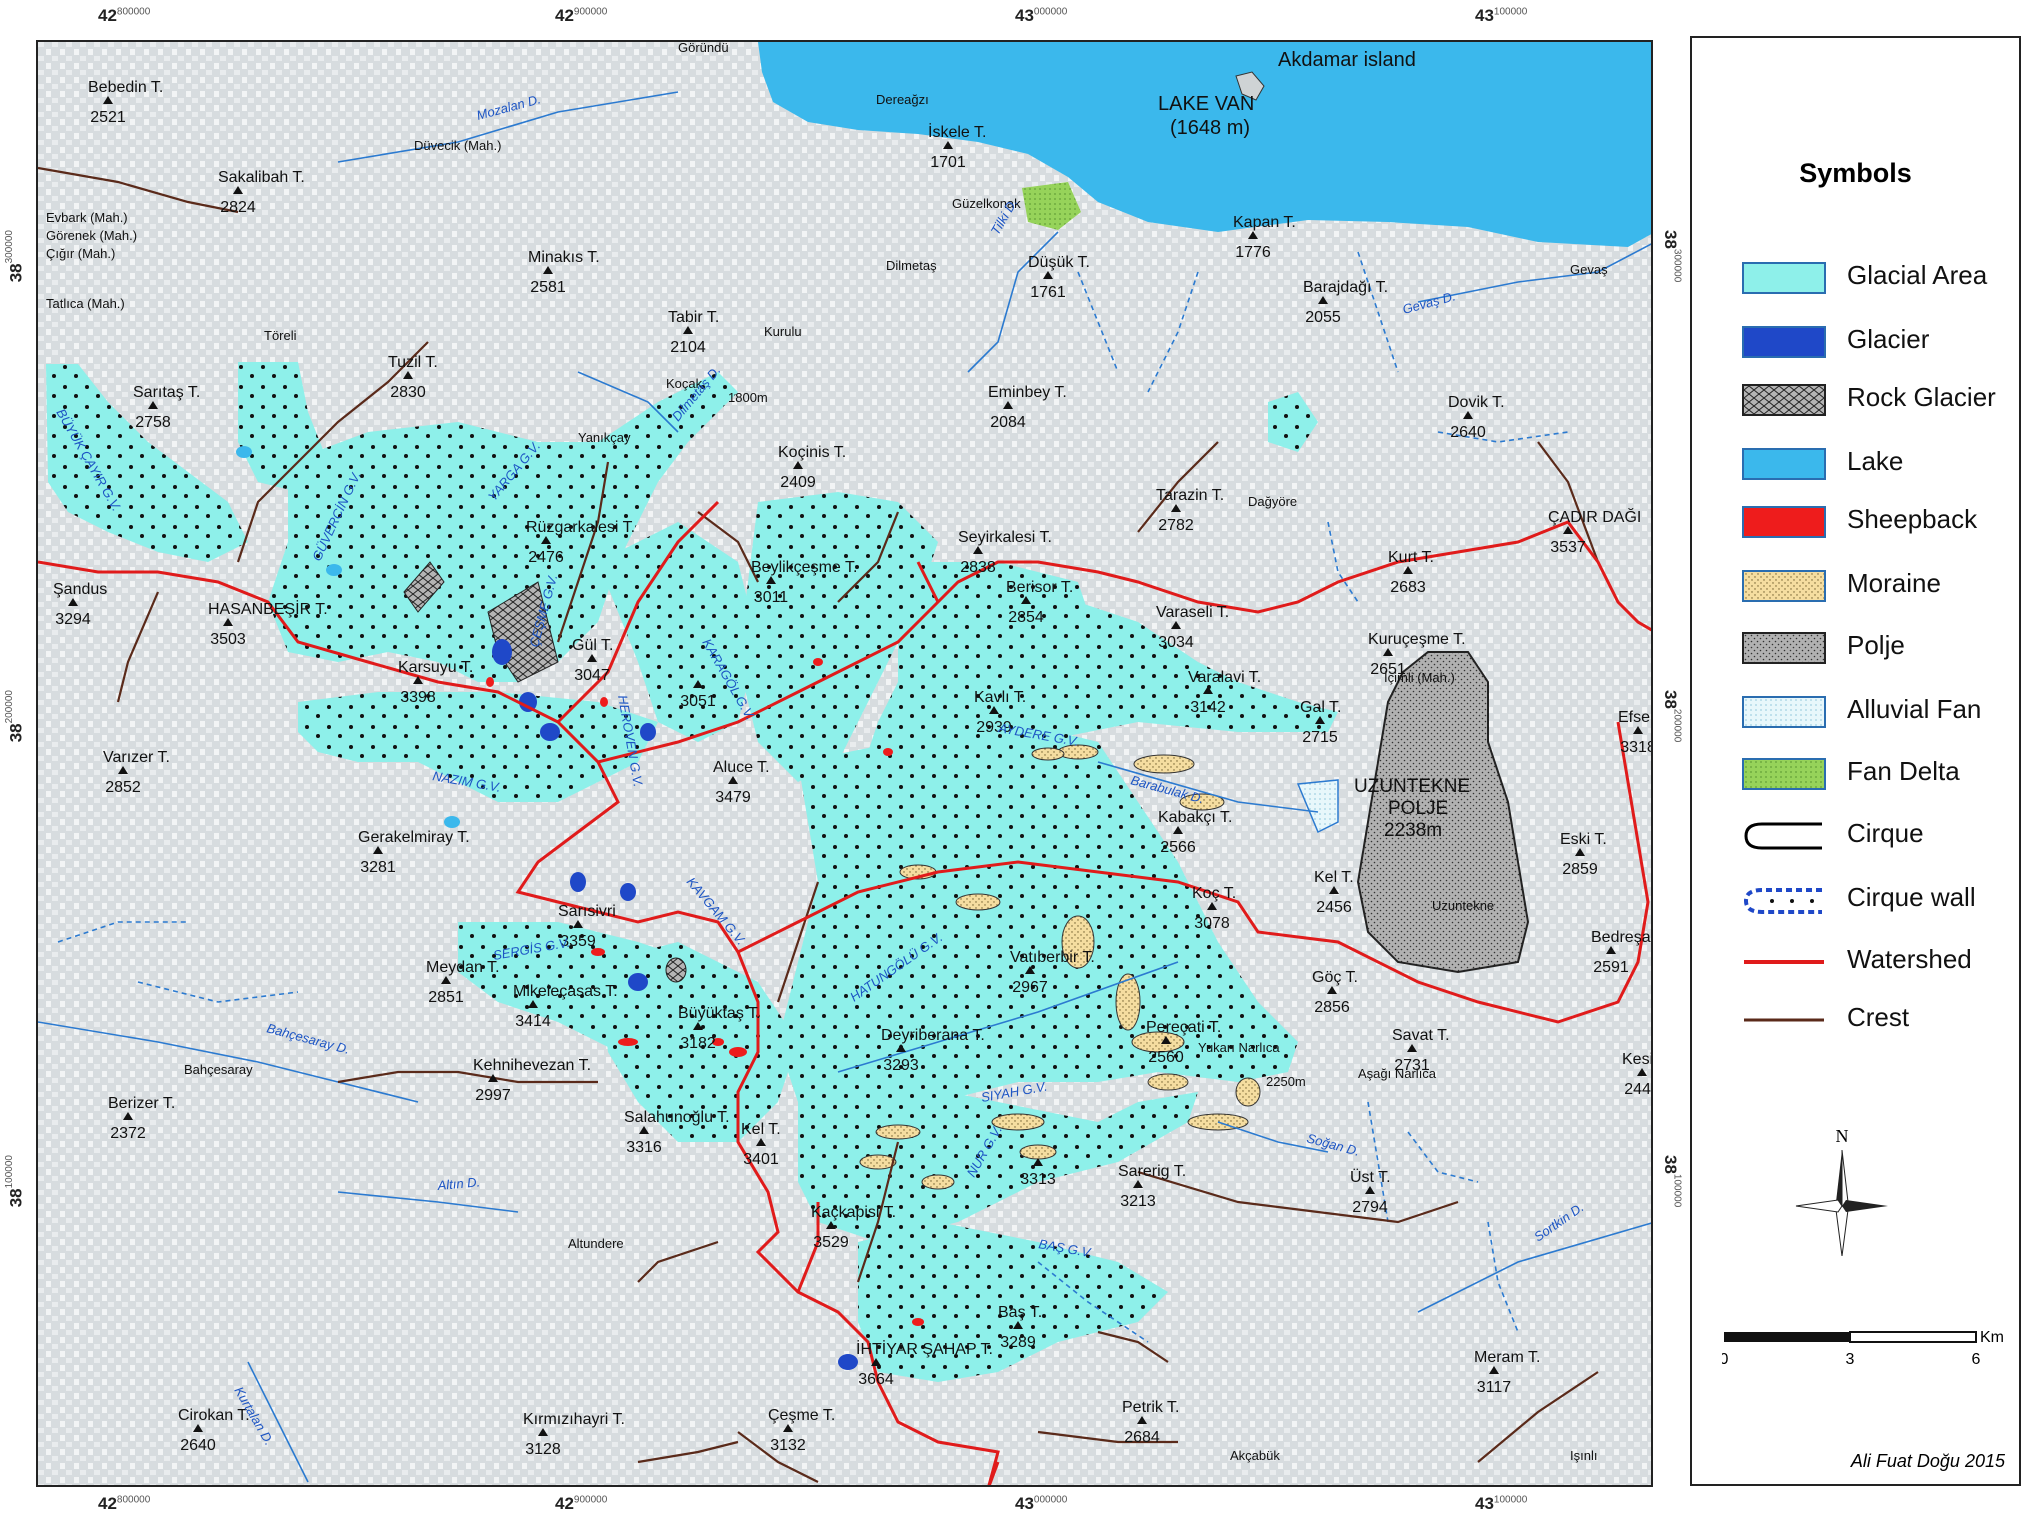 The width and height of the screenshot is (2031, 1520). Describe the element at coordinates (1888, 339) in the screenshot. I see `legend-label: Glacier` at that location.